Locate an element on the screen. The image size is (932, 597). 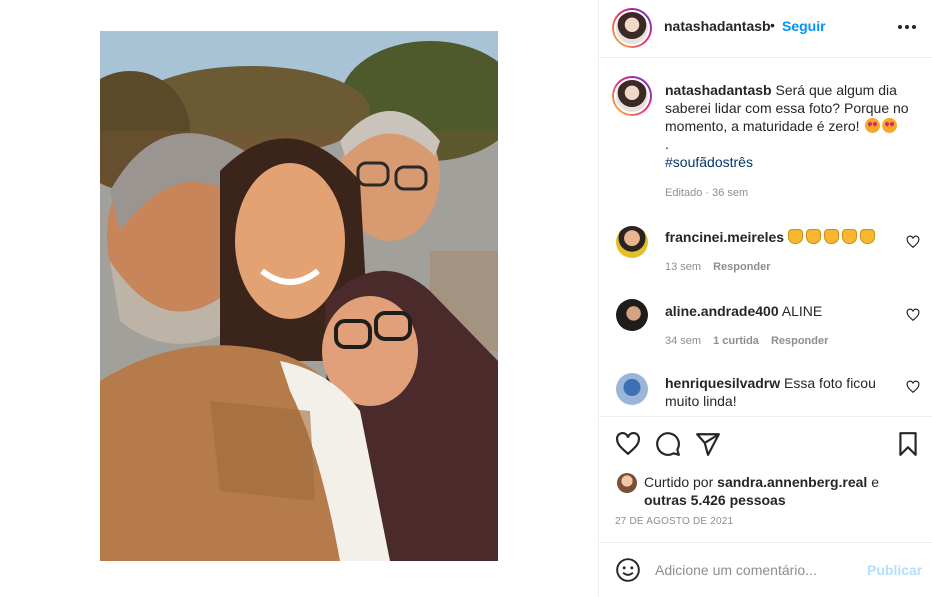
comment-input is located at coordinates (755, 570).